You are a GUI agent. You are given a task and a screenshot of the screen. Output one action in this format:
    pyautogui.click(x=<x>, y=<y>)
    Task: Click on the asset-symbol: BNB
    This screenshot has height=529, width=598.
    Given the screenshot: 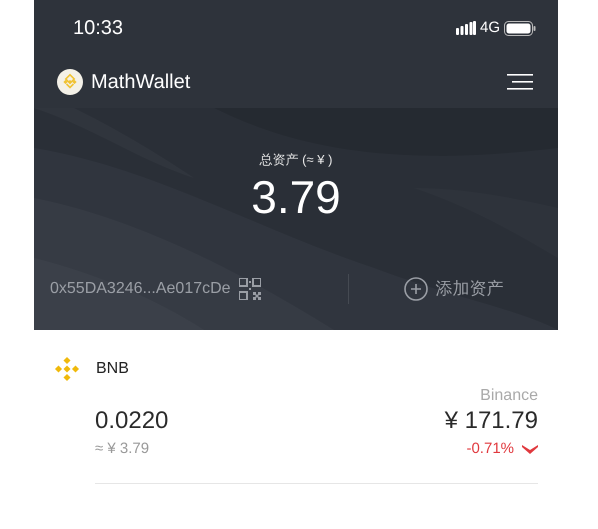 What is the action you would take?
    pyautogui.click(x=112, y=369)
    